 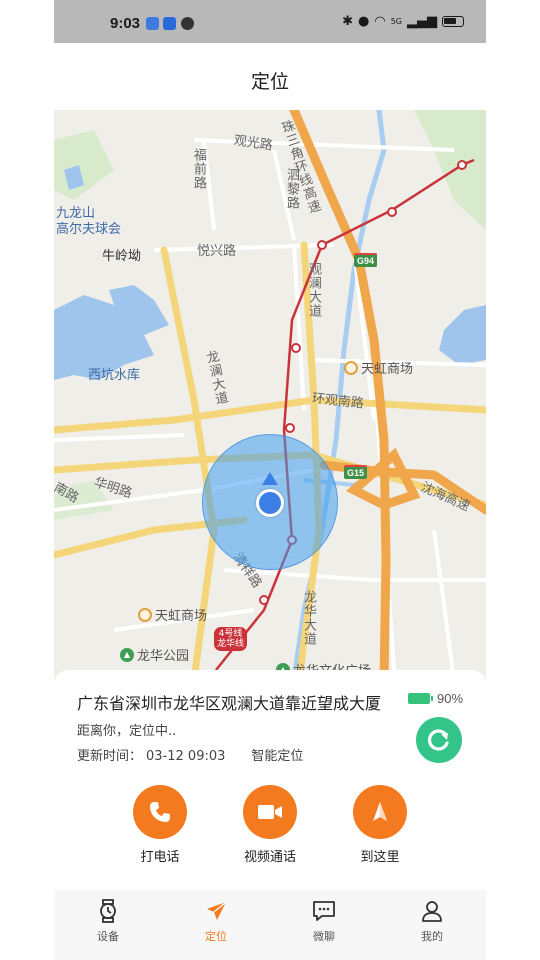 I want to click on user-icon, so click(x=432, y=911).